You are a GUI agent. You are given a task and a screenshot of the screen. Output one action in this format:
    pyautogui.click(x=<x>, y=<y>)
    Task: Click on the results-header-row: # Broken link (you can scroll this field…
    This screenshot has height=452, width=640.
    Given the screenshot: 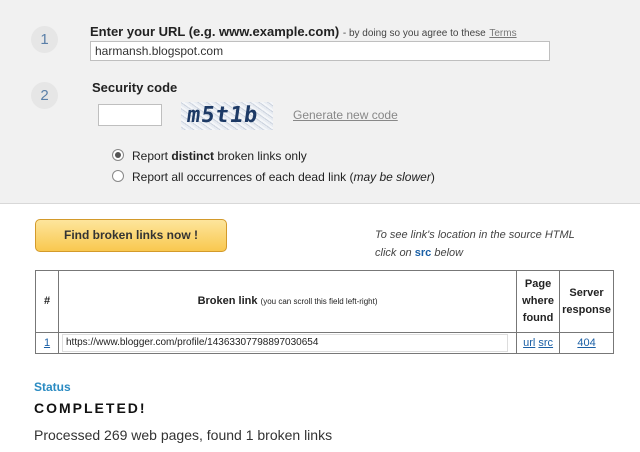 What is the action you would take?
    pyautogui.click(x=324, y=301)
    